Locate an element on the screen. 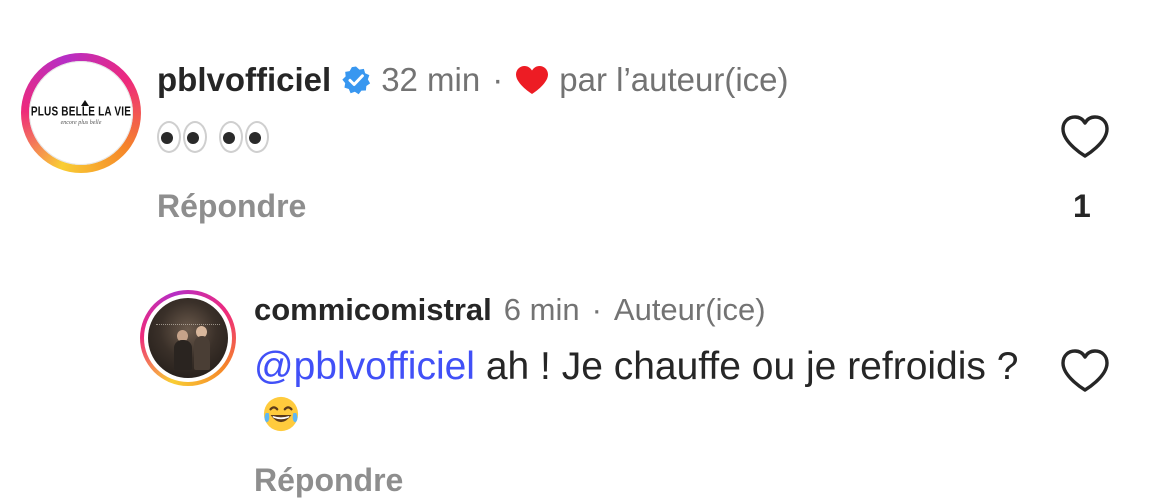  avatar-ring-gap: PLUS BELLE LA VIE encore plus belle is located at coordinates (81, 113).